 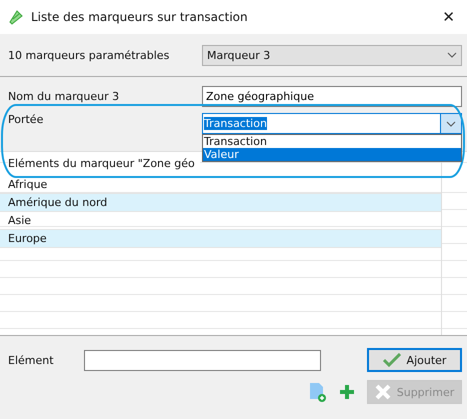 I want to click on app-icon, so click(x=16, y=17).